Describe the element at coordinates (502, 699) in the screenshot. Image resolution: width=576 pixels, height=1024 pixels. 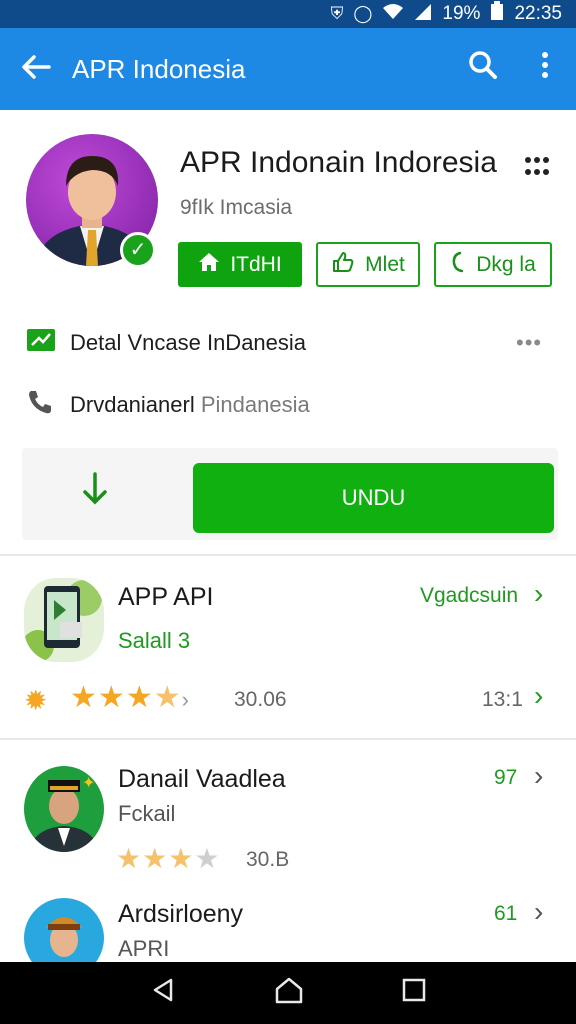
I see `review-count: 13:1` at that location.